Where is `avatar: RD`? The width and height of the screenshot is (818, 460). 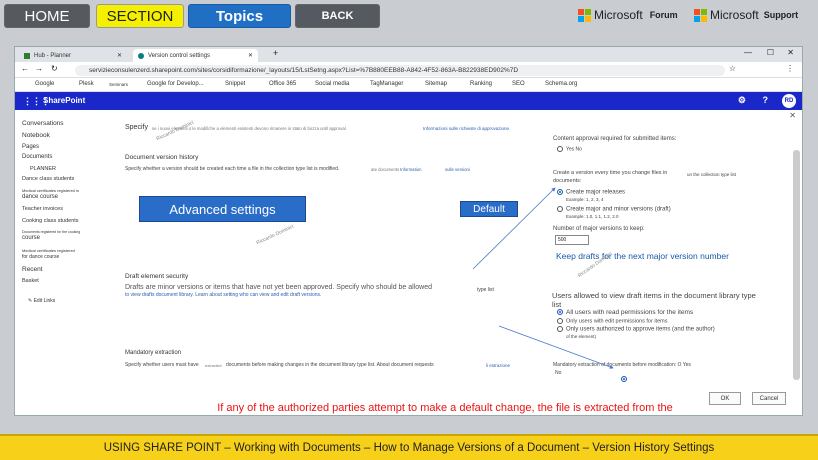 avatar: RD is located at coordinates (789, 101).